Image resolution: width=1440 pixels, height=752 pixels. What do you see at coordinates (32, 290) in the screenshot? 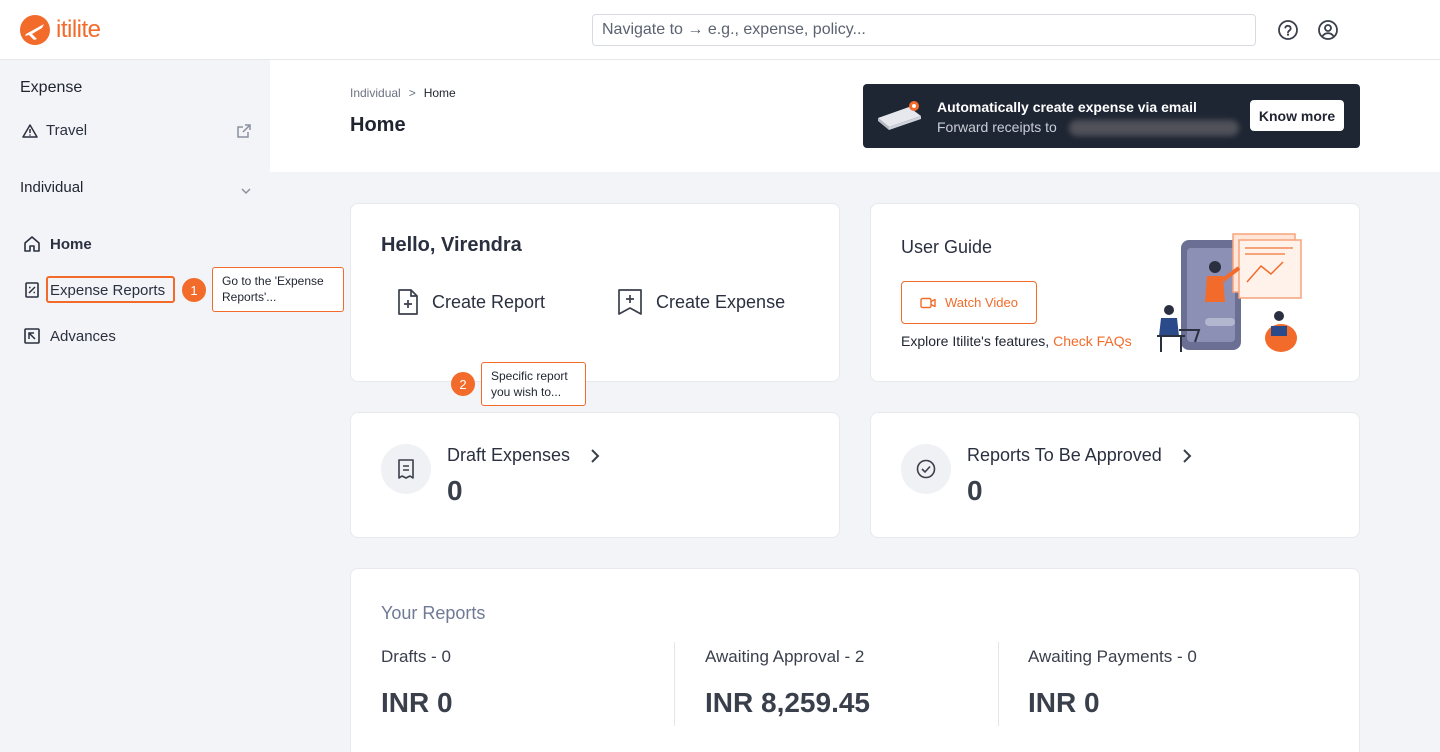
I see `report-icon` at bounding box center [32, 290].